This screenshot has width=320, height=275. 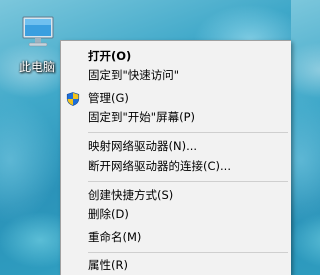 What do you see at coordinates (176, 195) in the screenshot?
I see `menu-item-create-shortcut: 创建快捷方式(S)` at bounding box center [176, 195].